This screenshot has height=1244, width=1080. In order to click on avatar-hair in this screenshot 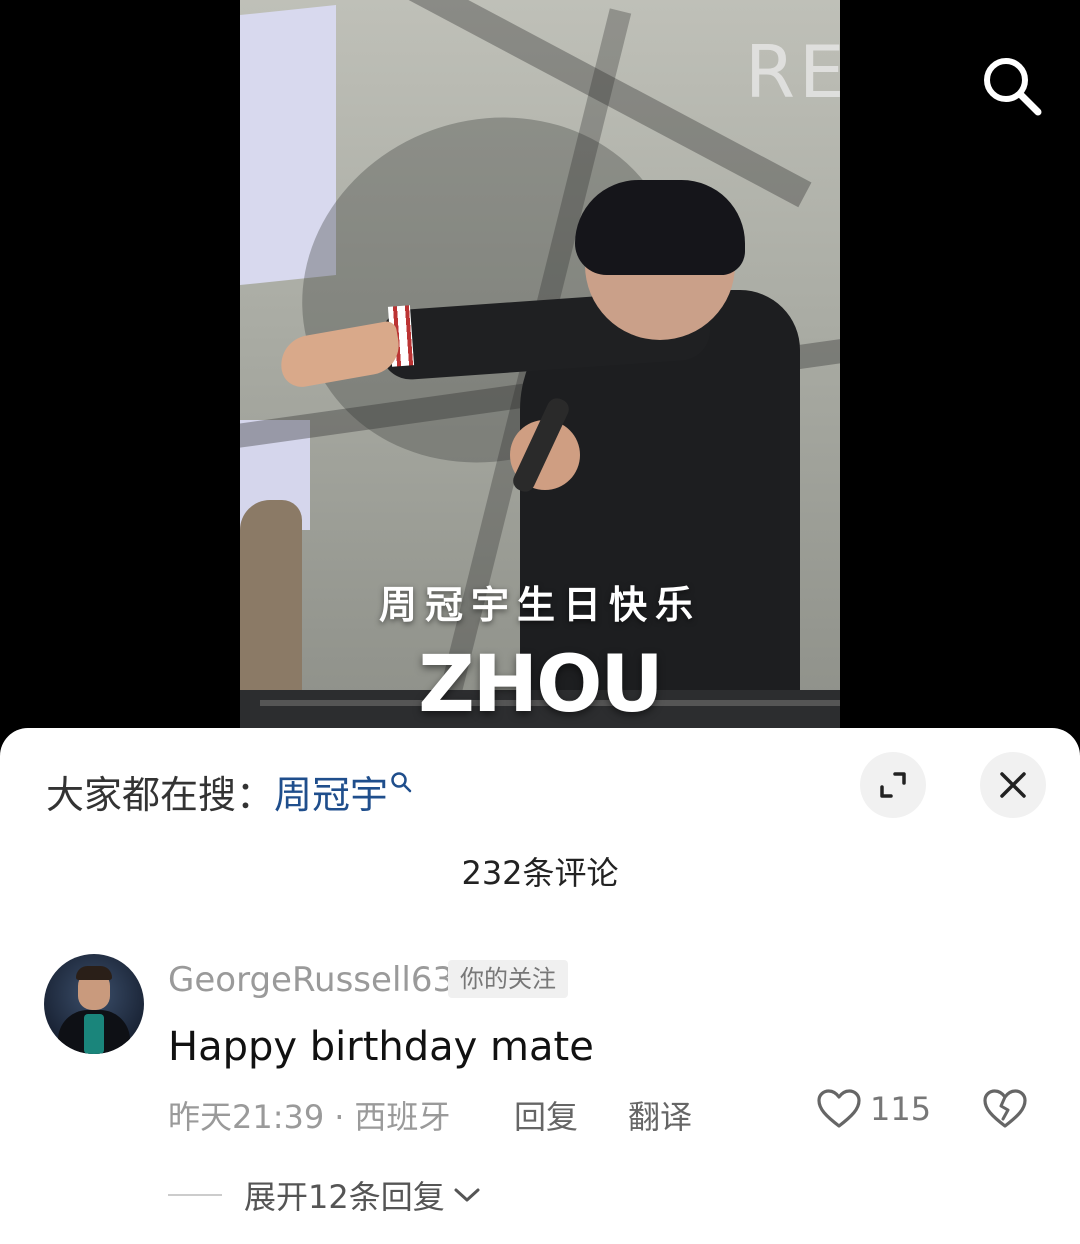, I will do `click(94, 973)`.